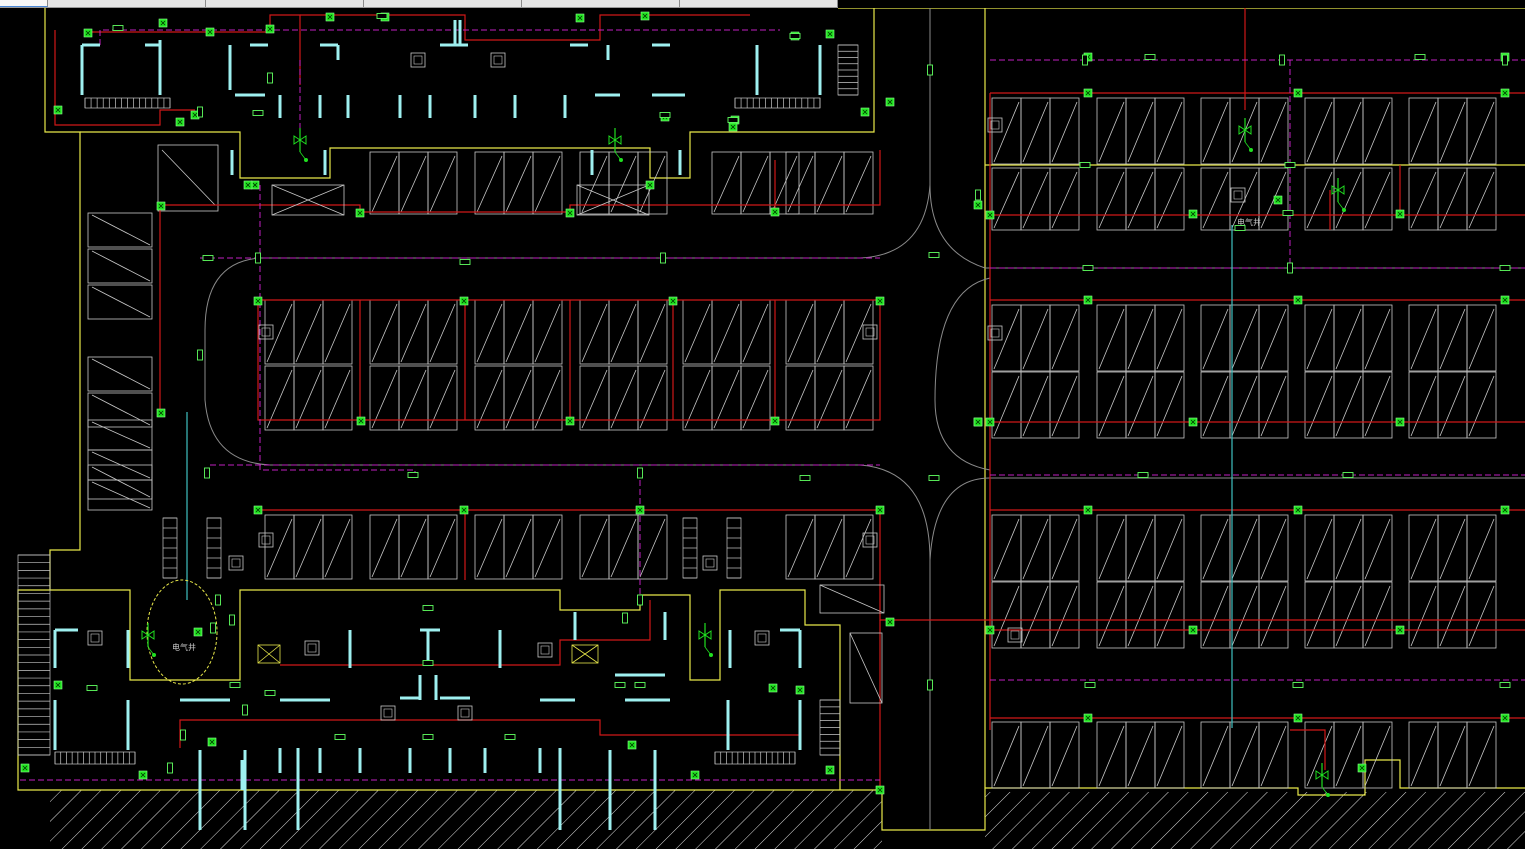  I want to click on hatched-retaining-wall, so click(787, 819).